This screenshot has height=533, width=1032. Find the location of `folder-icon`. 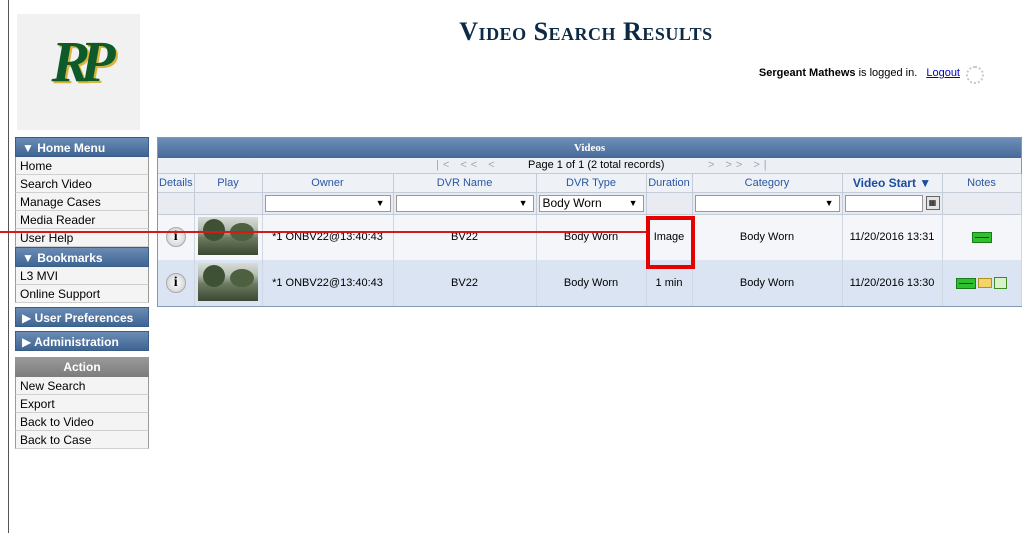

folder-icon is located at coordinates (985, 283).